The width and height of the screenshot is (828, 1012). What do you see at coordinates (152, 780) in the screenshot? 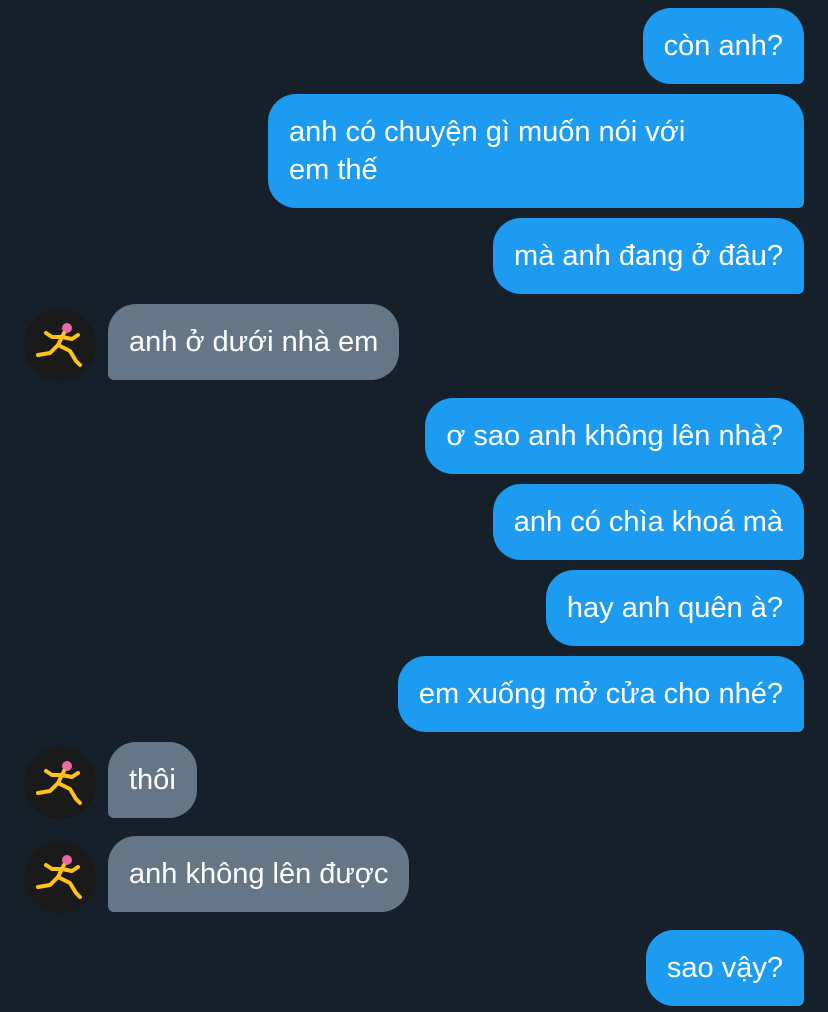
I see `incoming-message: thôi` at bounding box center [152, 780].